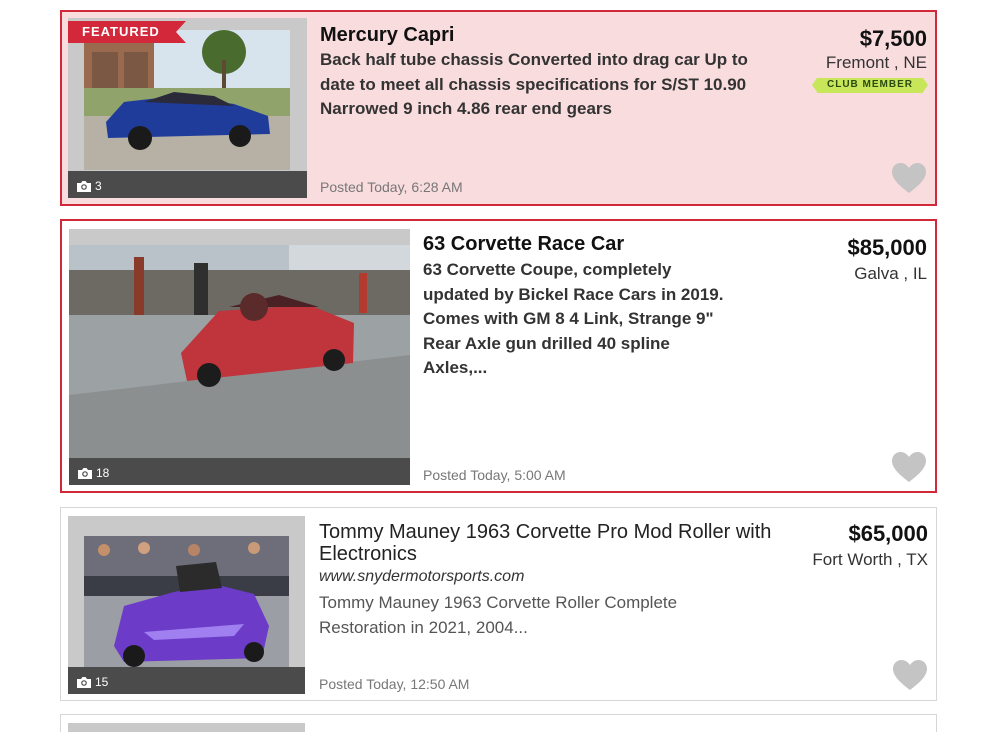 This screenshot has width=1000, height=732. I want to click on listing-thumbnail: 3, so click(187, 108).